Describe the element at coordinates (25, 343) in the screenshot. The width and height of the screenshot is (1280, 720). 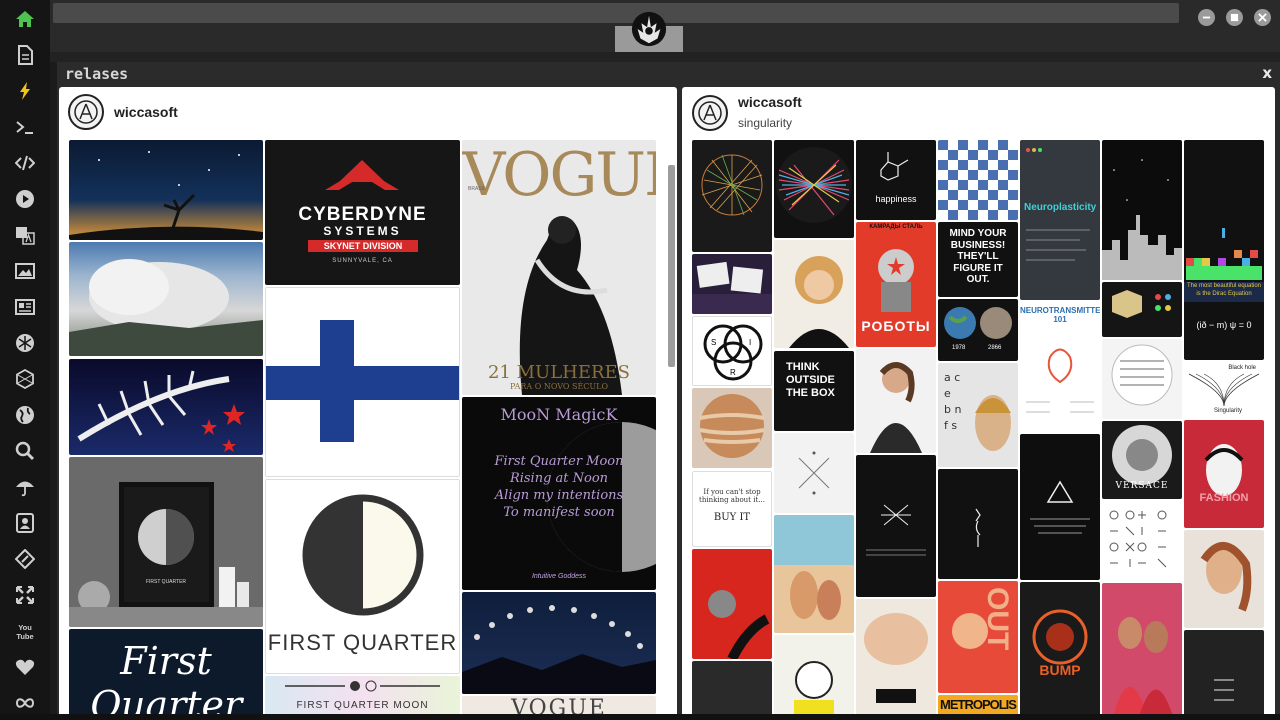
I see `atom-icon` at that location.